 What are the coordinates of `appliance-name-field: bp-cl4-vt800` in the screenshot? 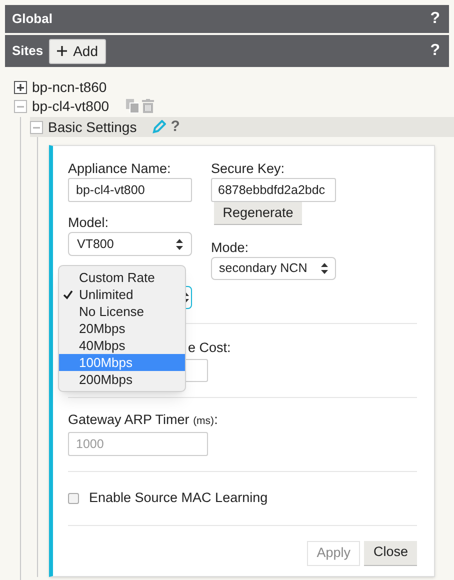 It's located at (130, 190).